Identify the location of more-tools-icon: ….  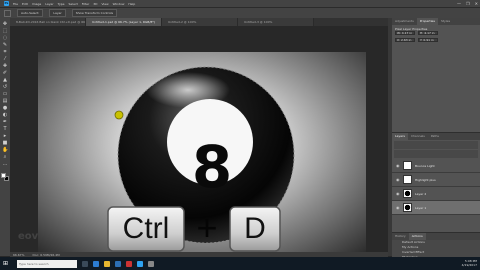
(5, 164).